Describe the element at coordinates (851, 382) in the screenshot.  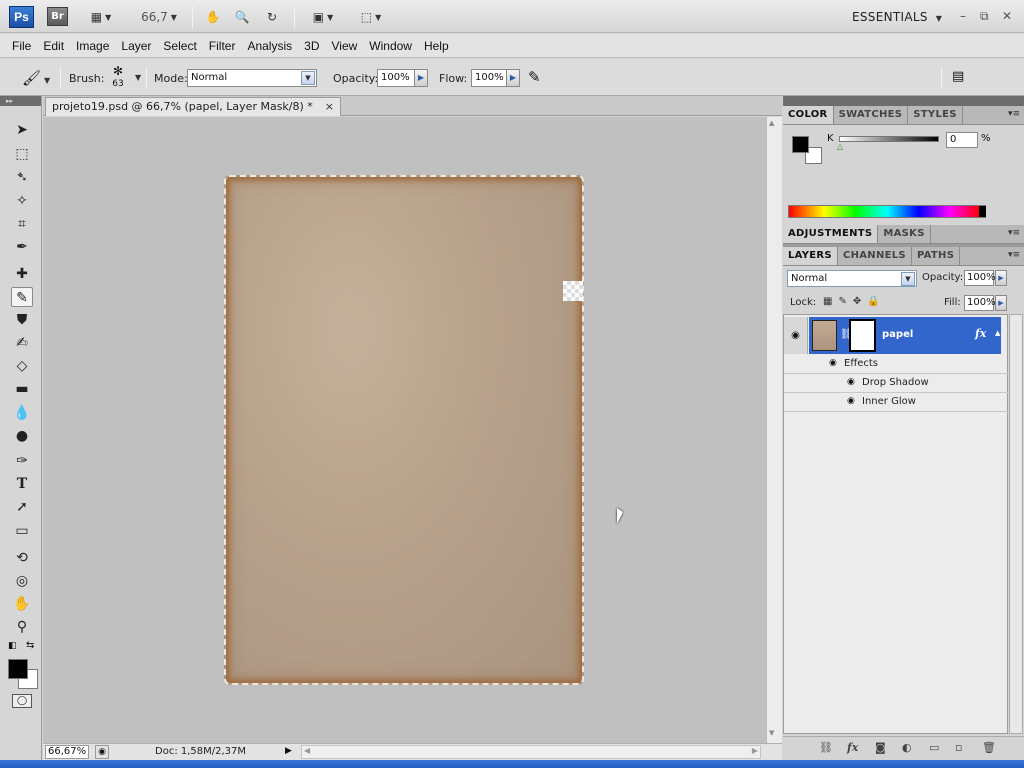
I see `eye-icon: ◉` at that location.